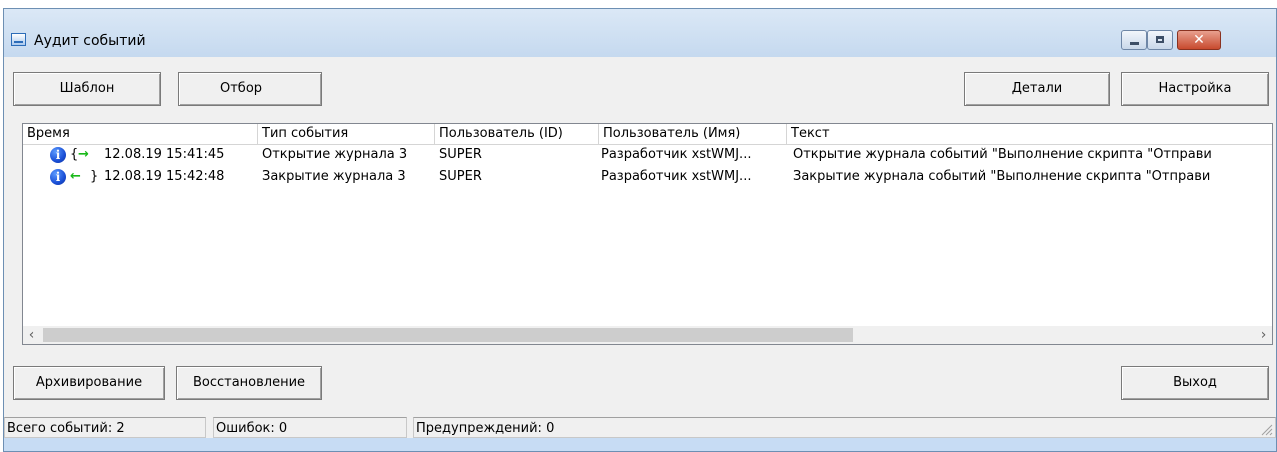  Describe the element at coordinates (448, 335) in the screenshot. I see `scroll-thumb` at that location.